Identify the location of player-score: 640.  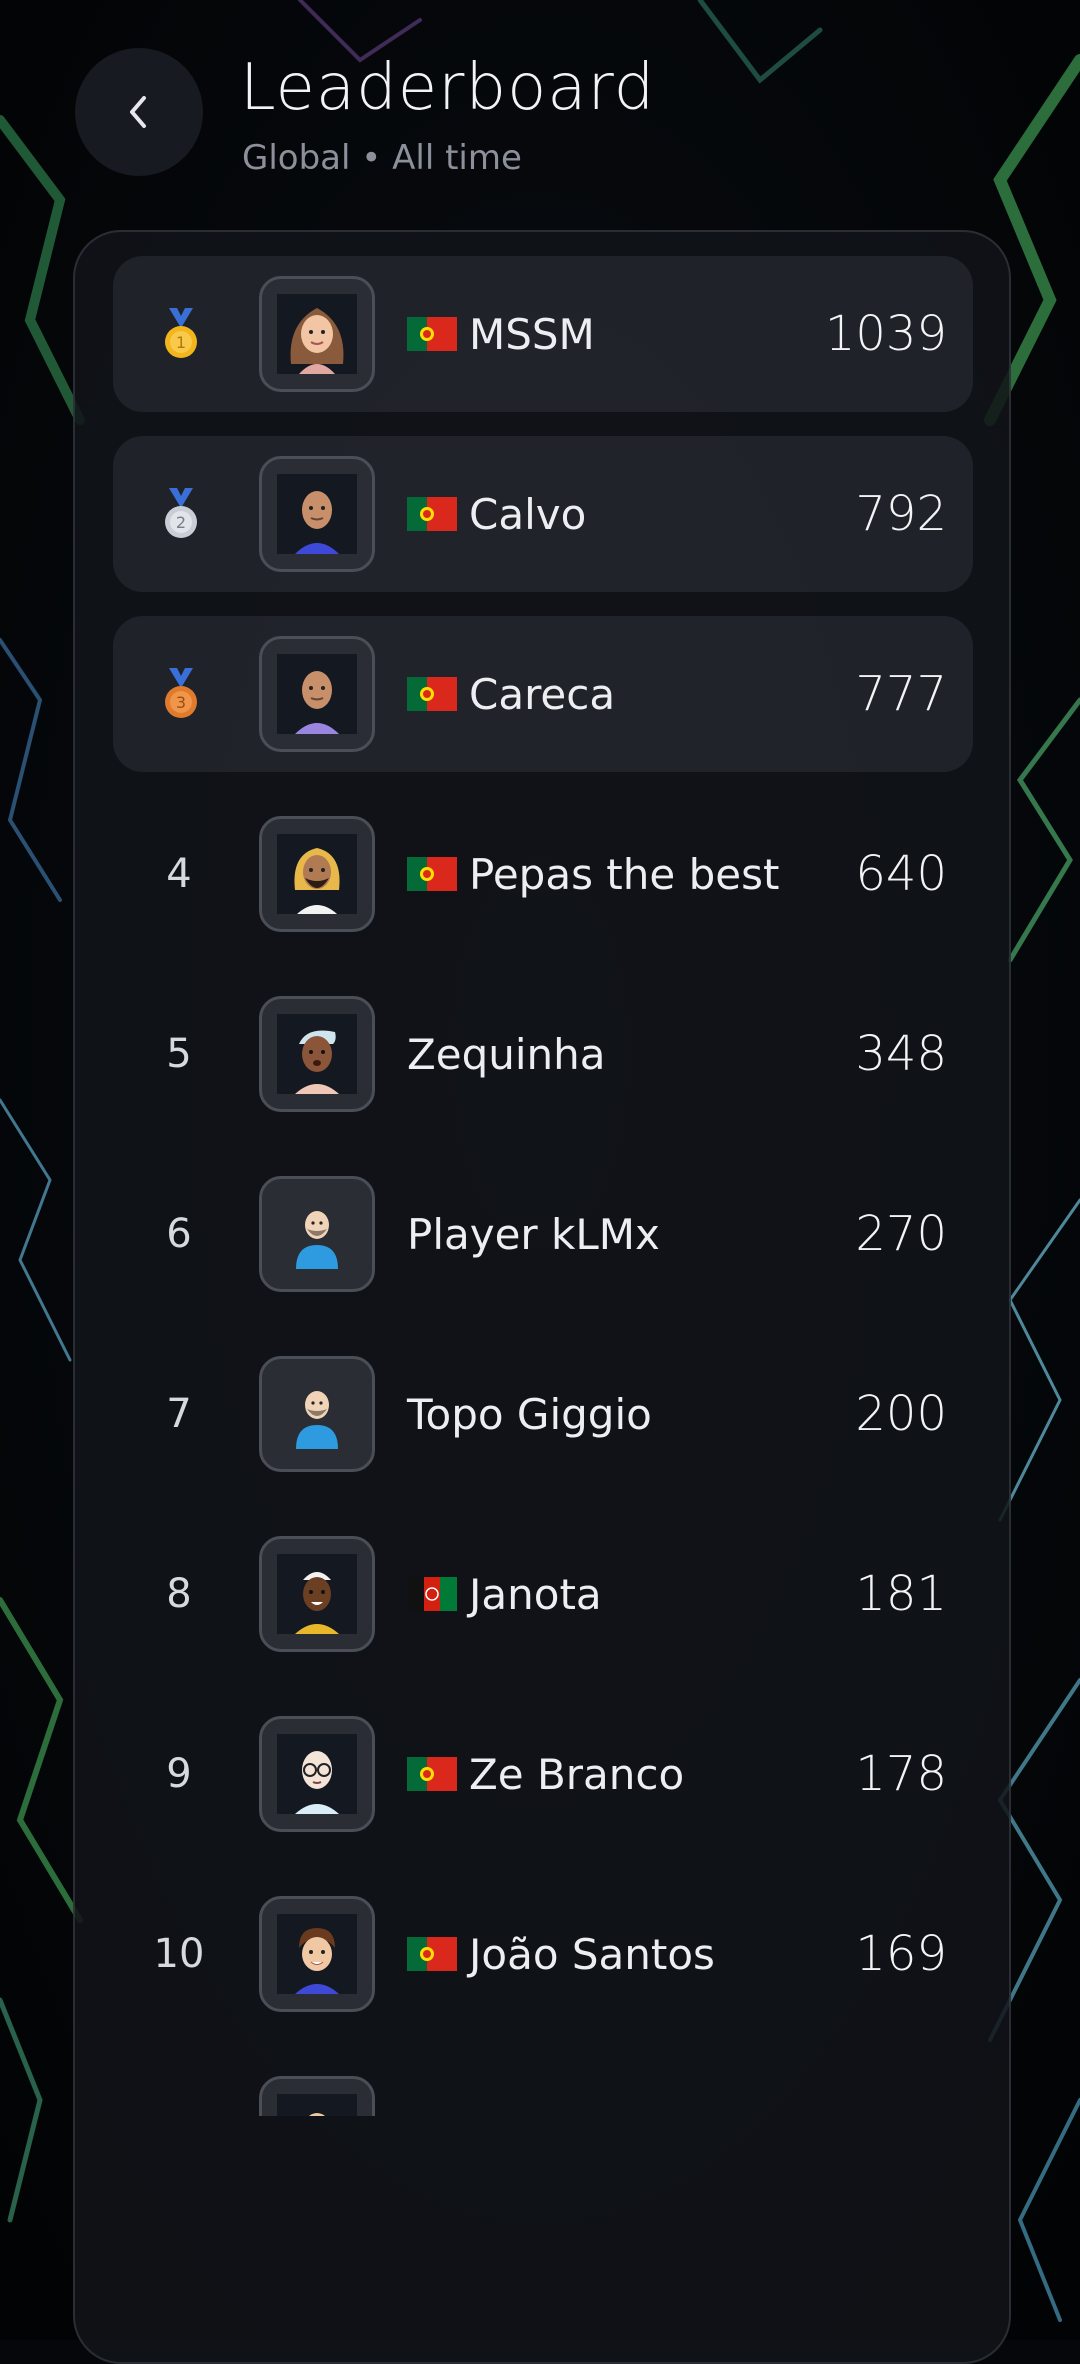
(901, 874).